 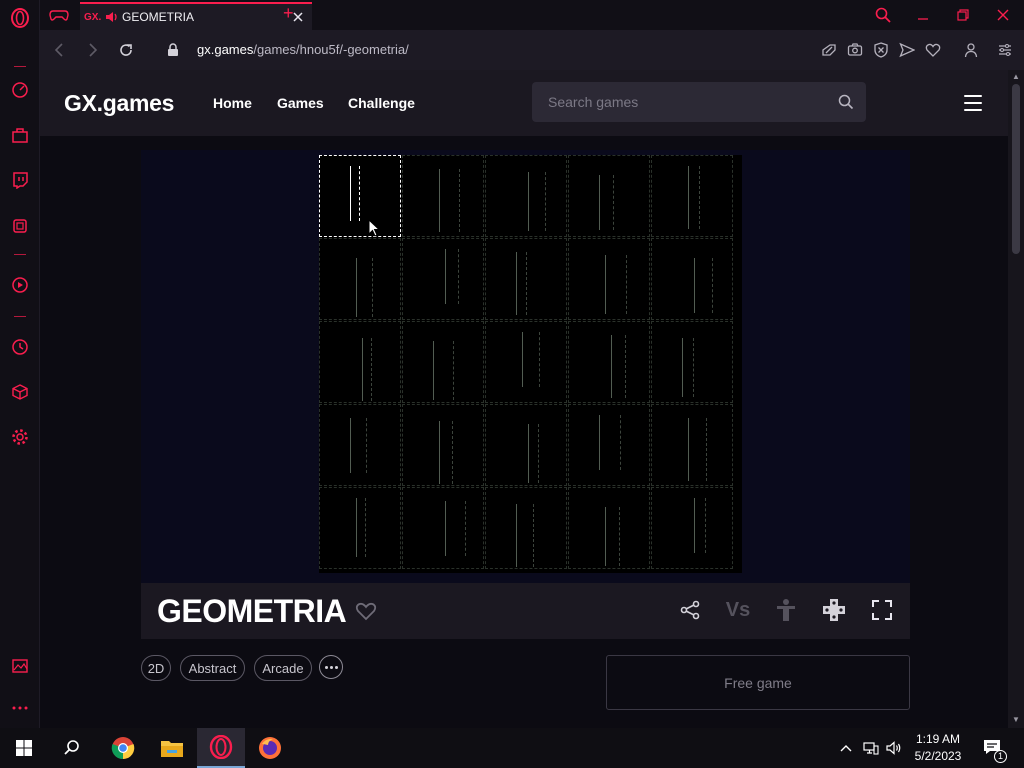 What do you see at coordinates (232, 103) in the screenshot?
I see `nav-home-link: Home` at bounding box center [232, 103].